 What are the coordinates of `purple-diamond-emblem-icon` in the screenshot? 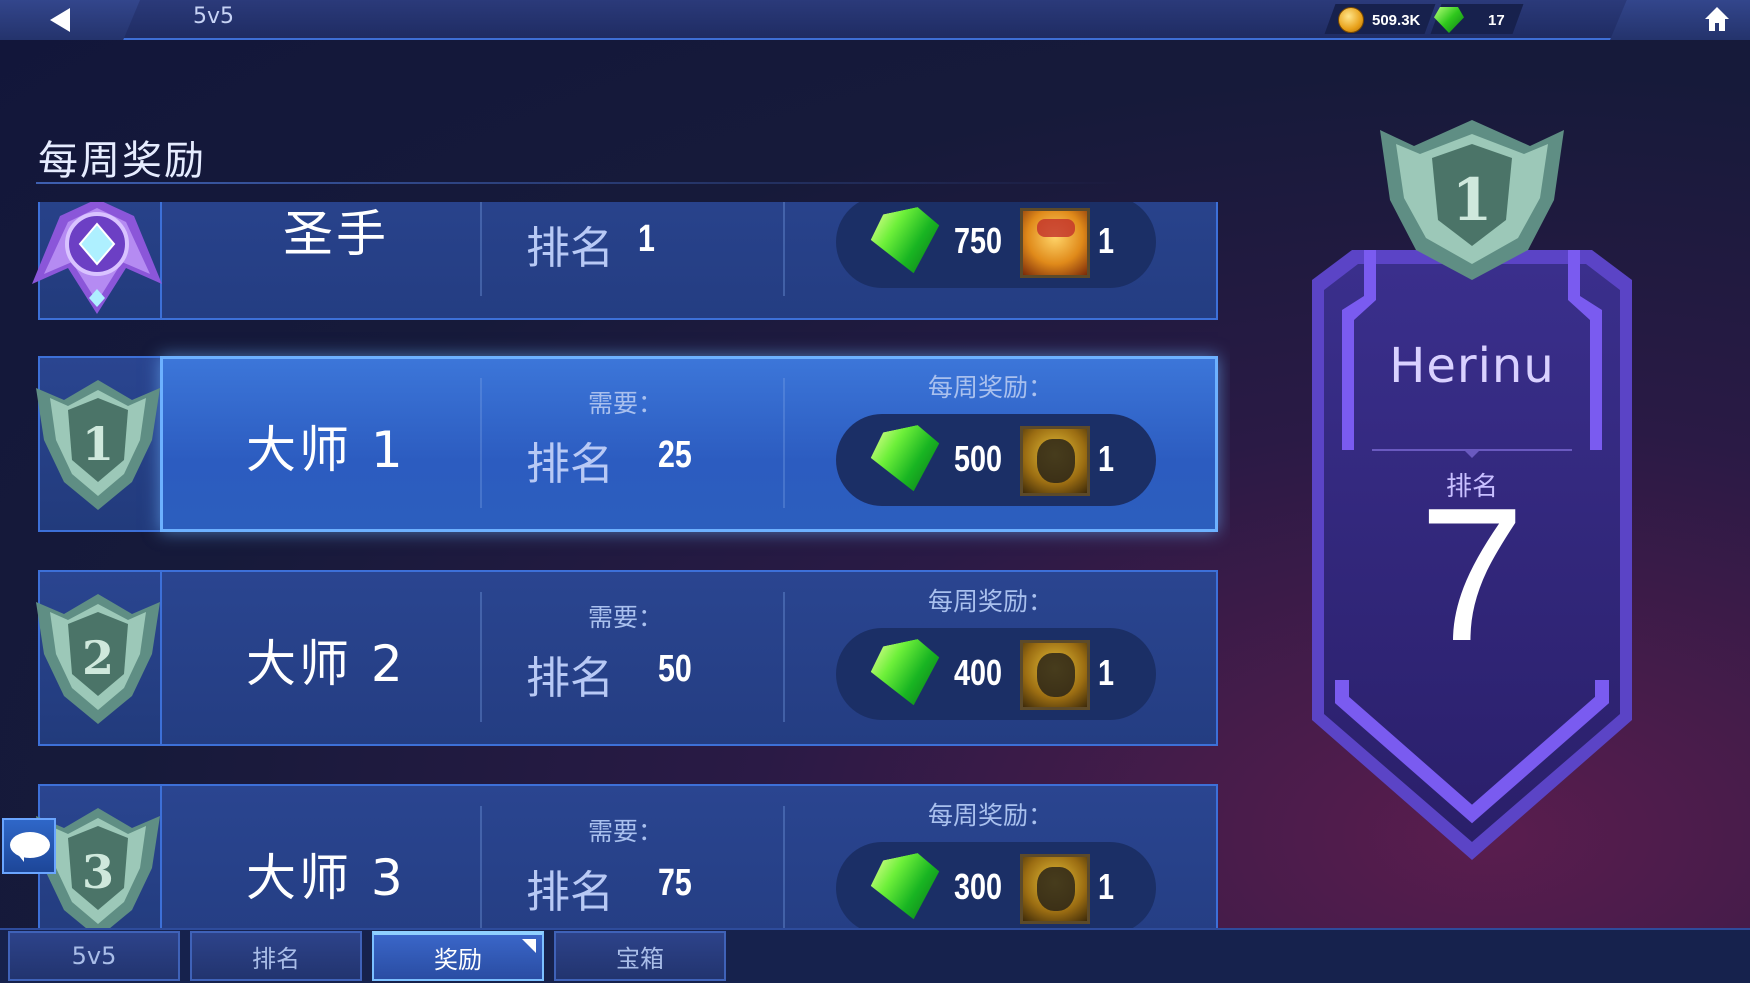 It's located at (97, 258).